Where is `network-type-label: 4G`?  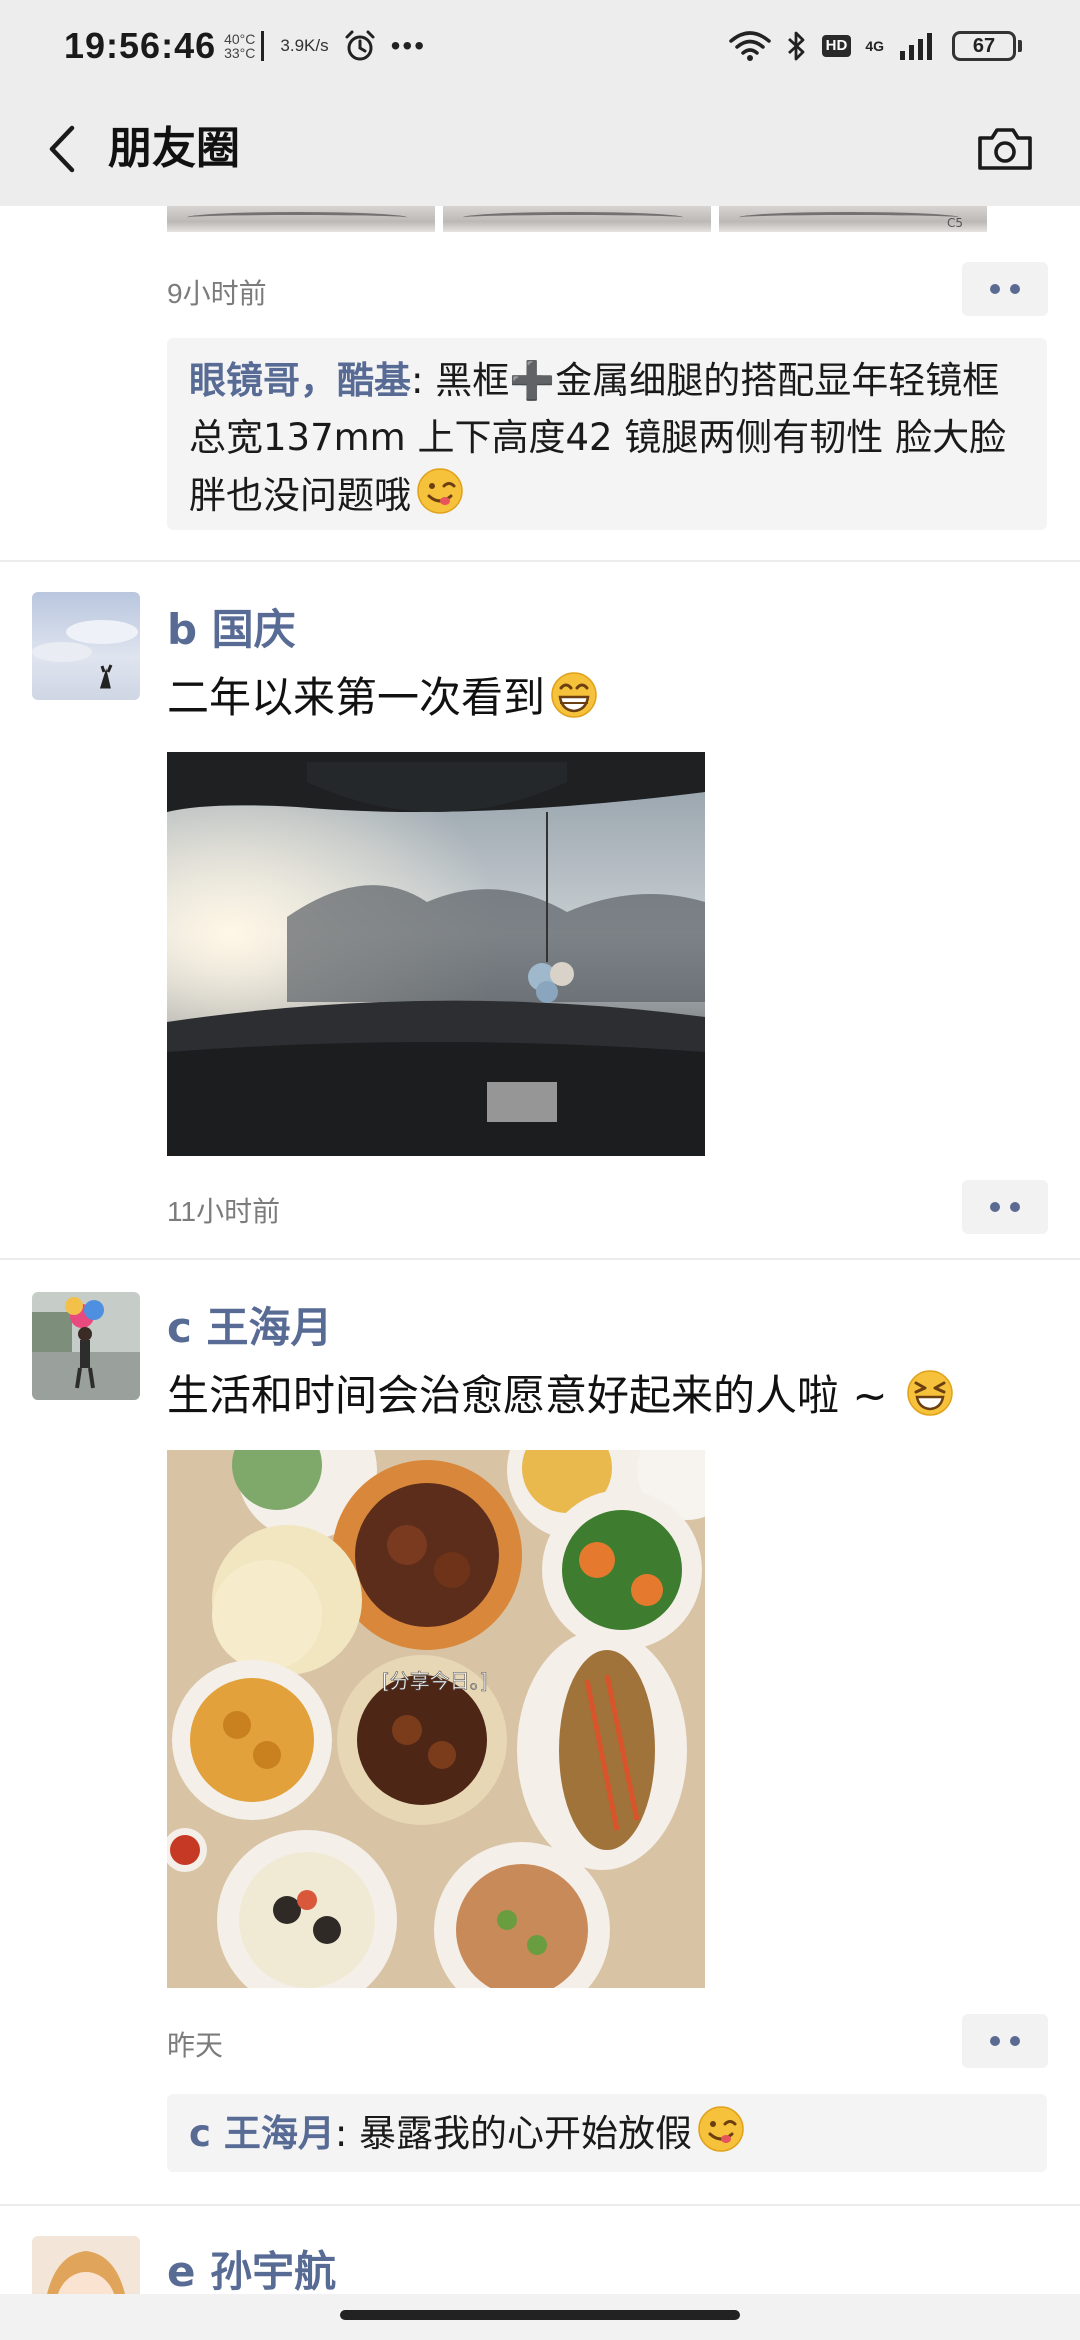
network-type-label: 4G is located at coordinates (874, 45).